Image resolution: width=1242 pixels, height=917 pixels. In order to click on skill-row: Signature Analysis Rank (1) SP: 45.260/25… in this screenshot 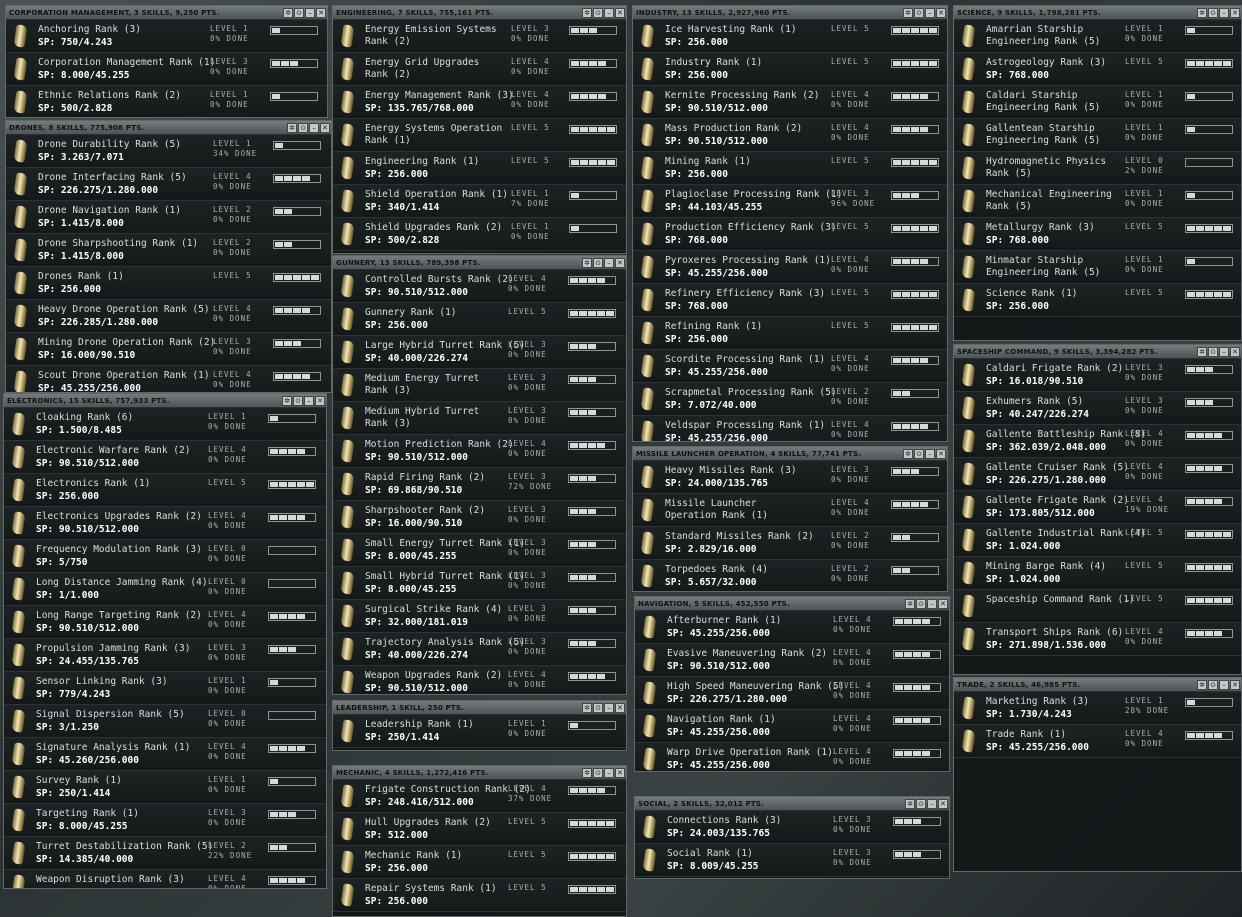, I will do `click(165, 754)`.